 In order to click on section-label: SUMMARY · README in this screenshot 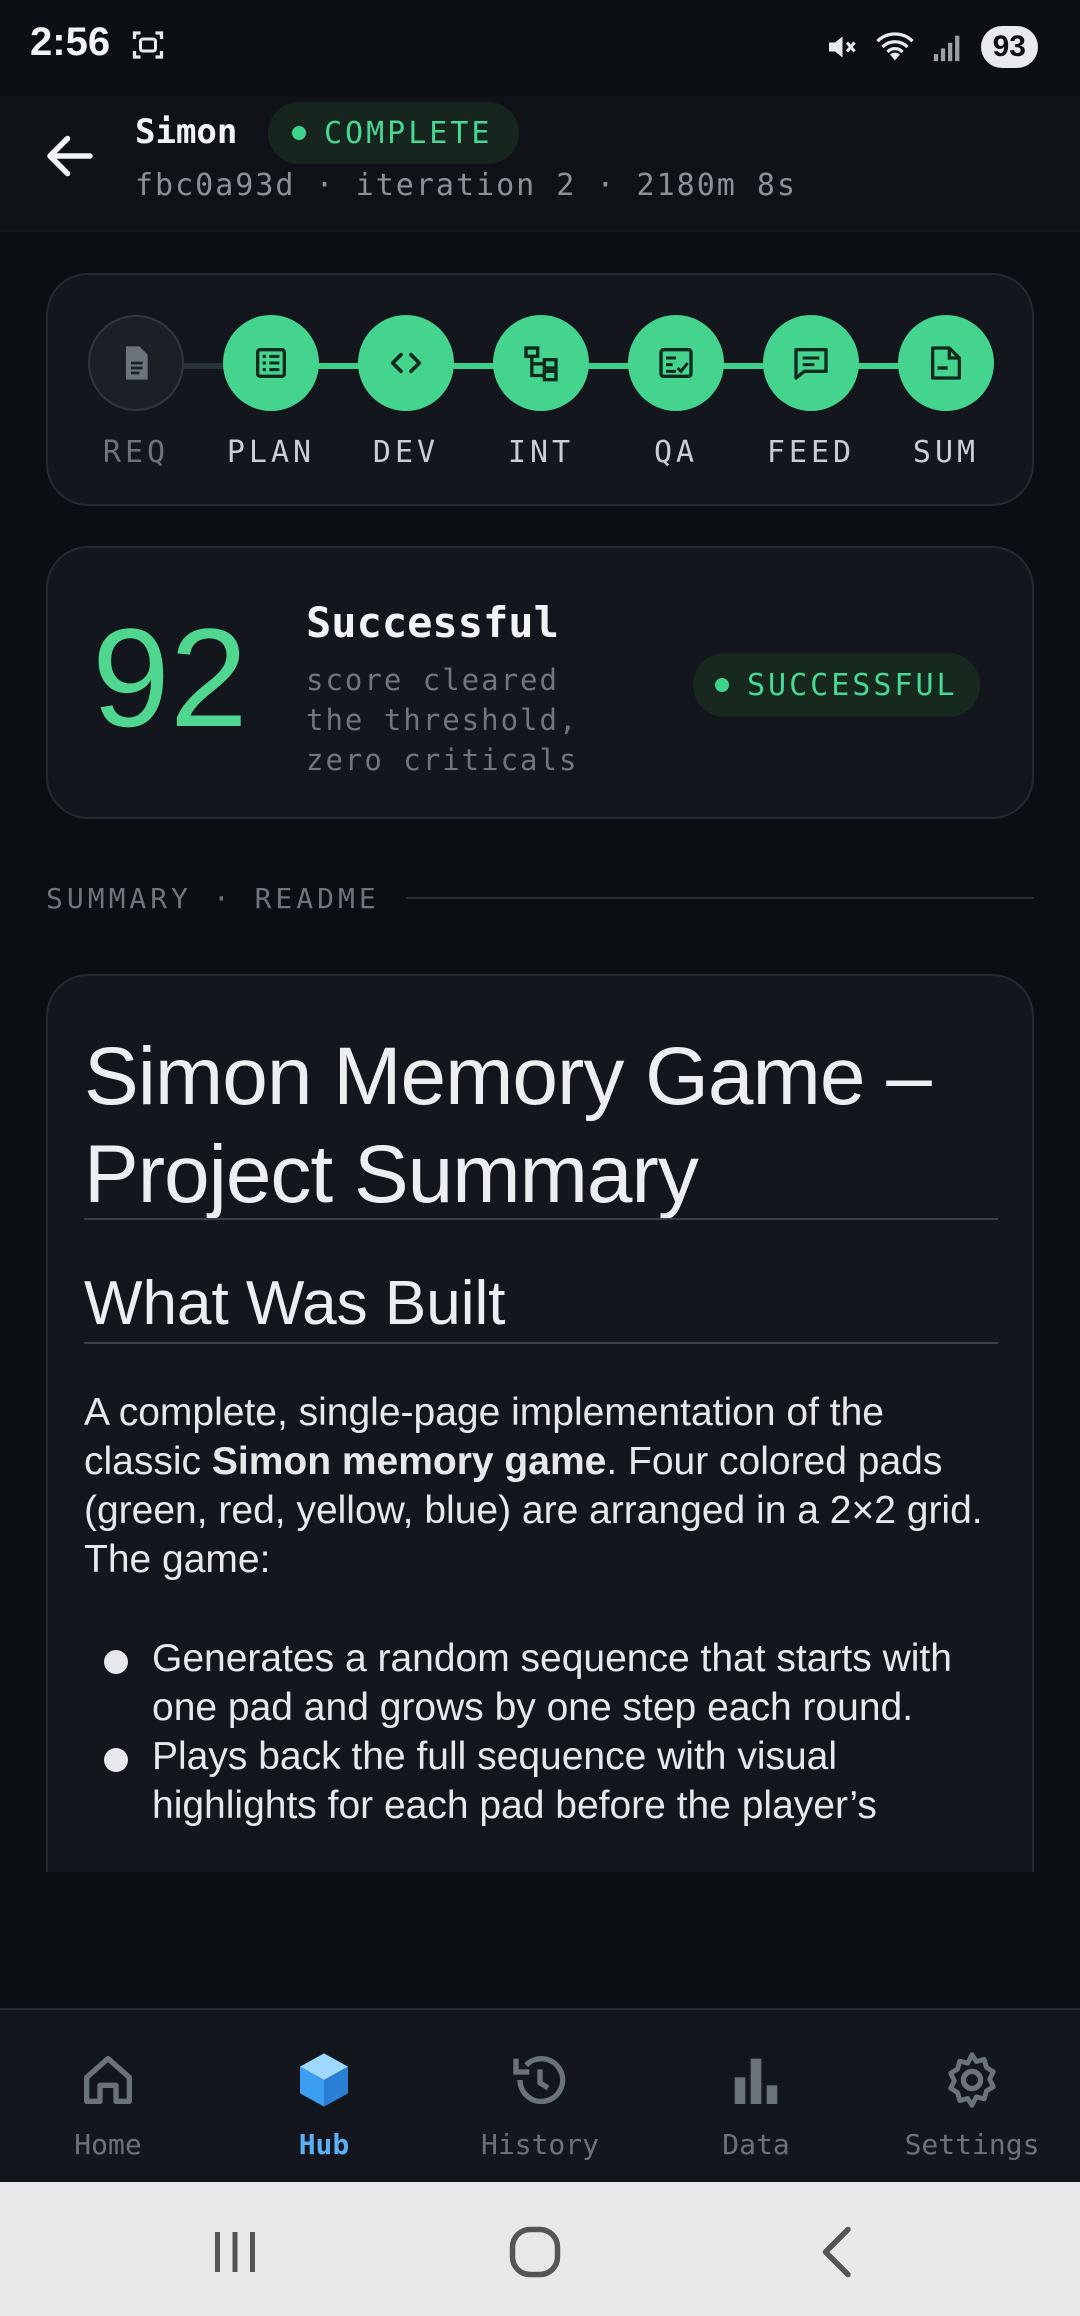, I will do `click(213, 898)`.